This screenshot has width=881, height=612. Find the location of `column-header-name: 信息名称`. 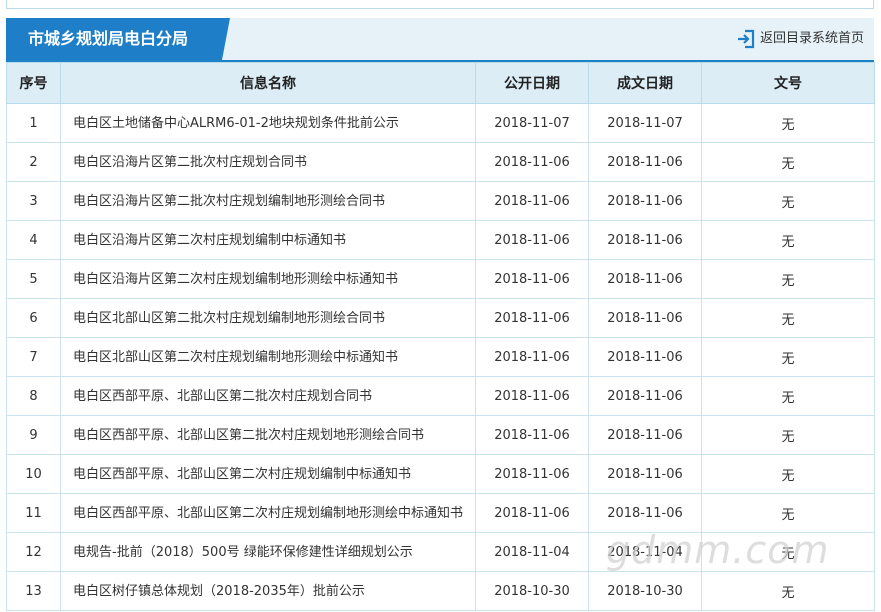

column-header-name: 信息名称 is located at coordinates (268, 83).